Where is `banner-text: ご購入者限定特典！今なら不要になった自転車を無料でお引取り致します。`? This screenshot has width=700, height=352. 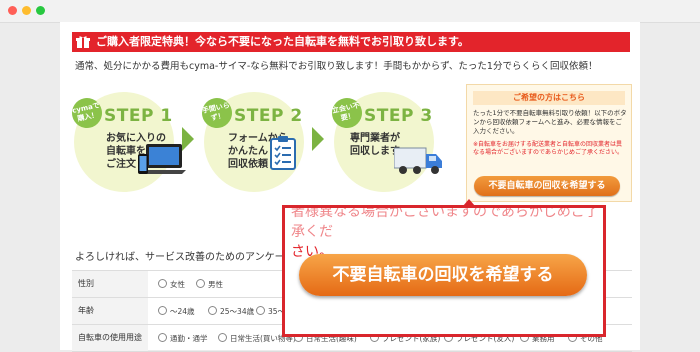
banner-text: ご購入者限定特典！今なら不要になった自転車を無料でお引取り致します。 is located at coordinates (282, 41).